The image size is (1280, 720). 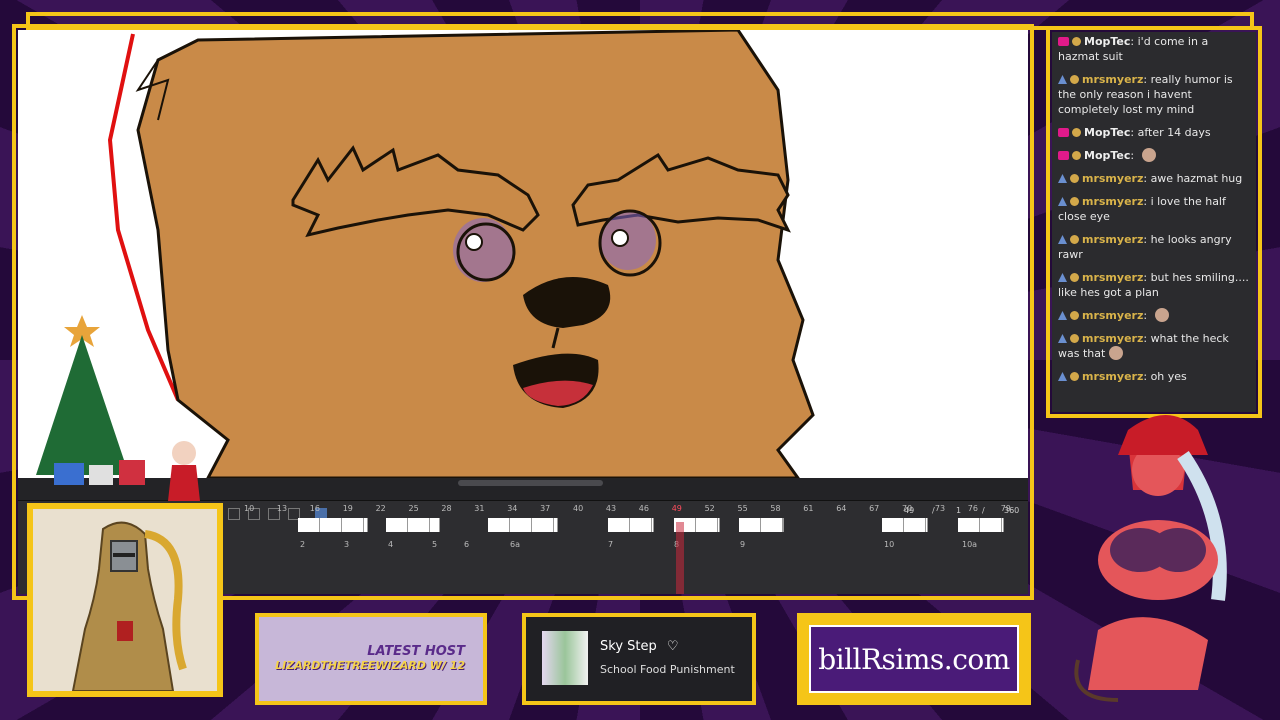 What do you see at coordinates (1142, 209) in the screenshot?
I see `chat-message: mrsmyerz: i love the half close eye` at bounding box center [1142, 209].